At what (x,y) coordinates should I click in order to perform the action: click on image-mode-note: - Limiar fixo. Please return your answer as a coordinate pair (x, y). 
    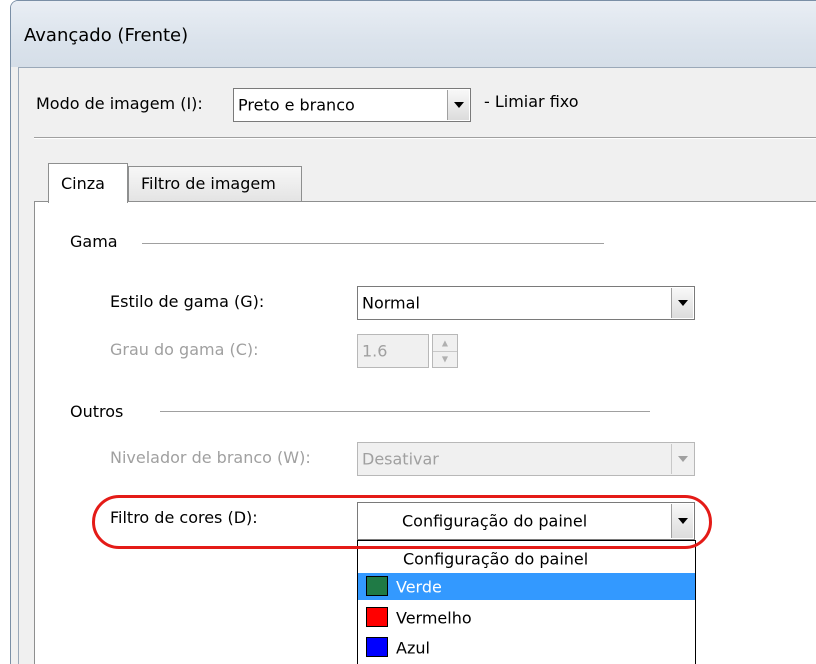
    Looking at the image, I should click on (531, 101).